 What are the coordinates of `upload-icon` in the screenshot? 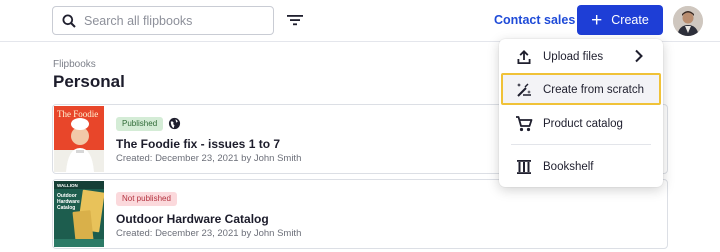 It's located at (524, 56).